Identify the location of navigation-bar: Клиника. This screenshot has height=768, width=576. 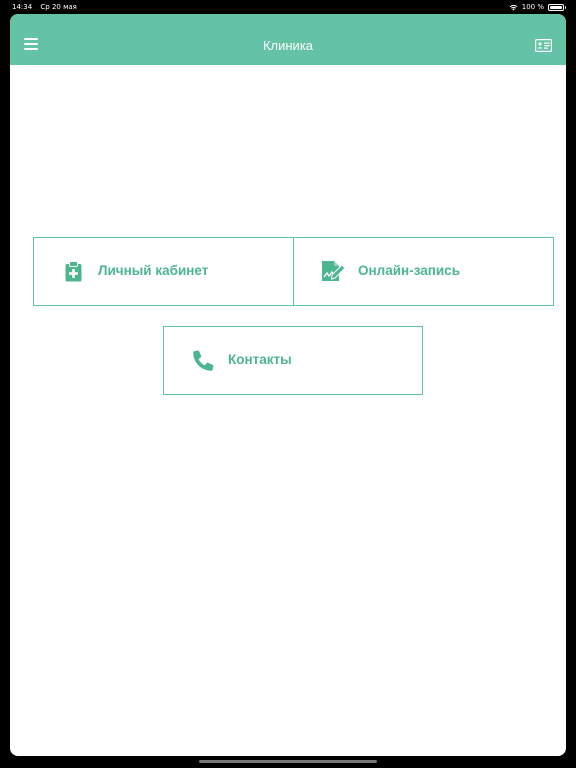
(288, 39).